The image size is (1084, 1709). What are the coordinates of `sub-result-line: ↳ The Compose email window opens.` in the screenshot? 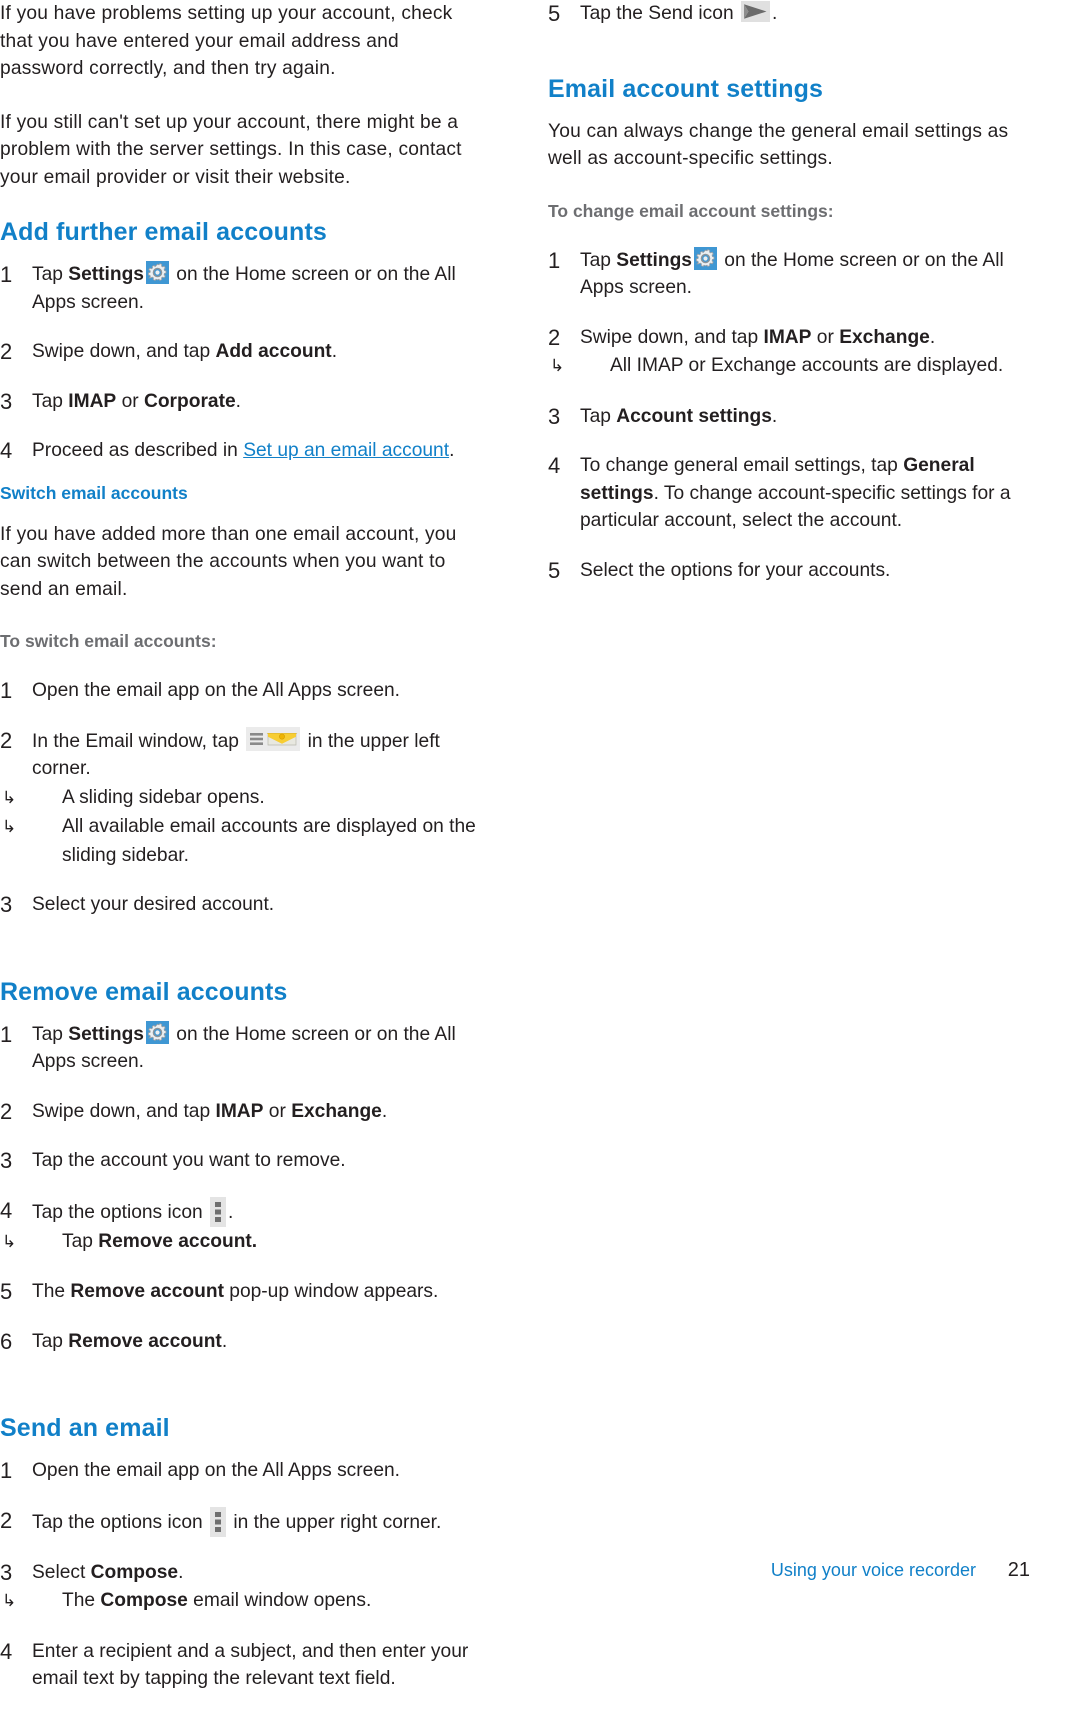 It's located at (245, 1601).